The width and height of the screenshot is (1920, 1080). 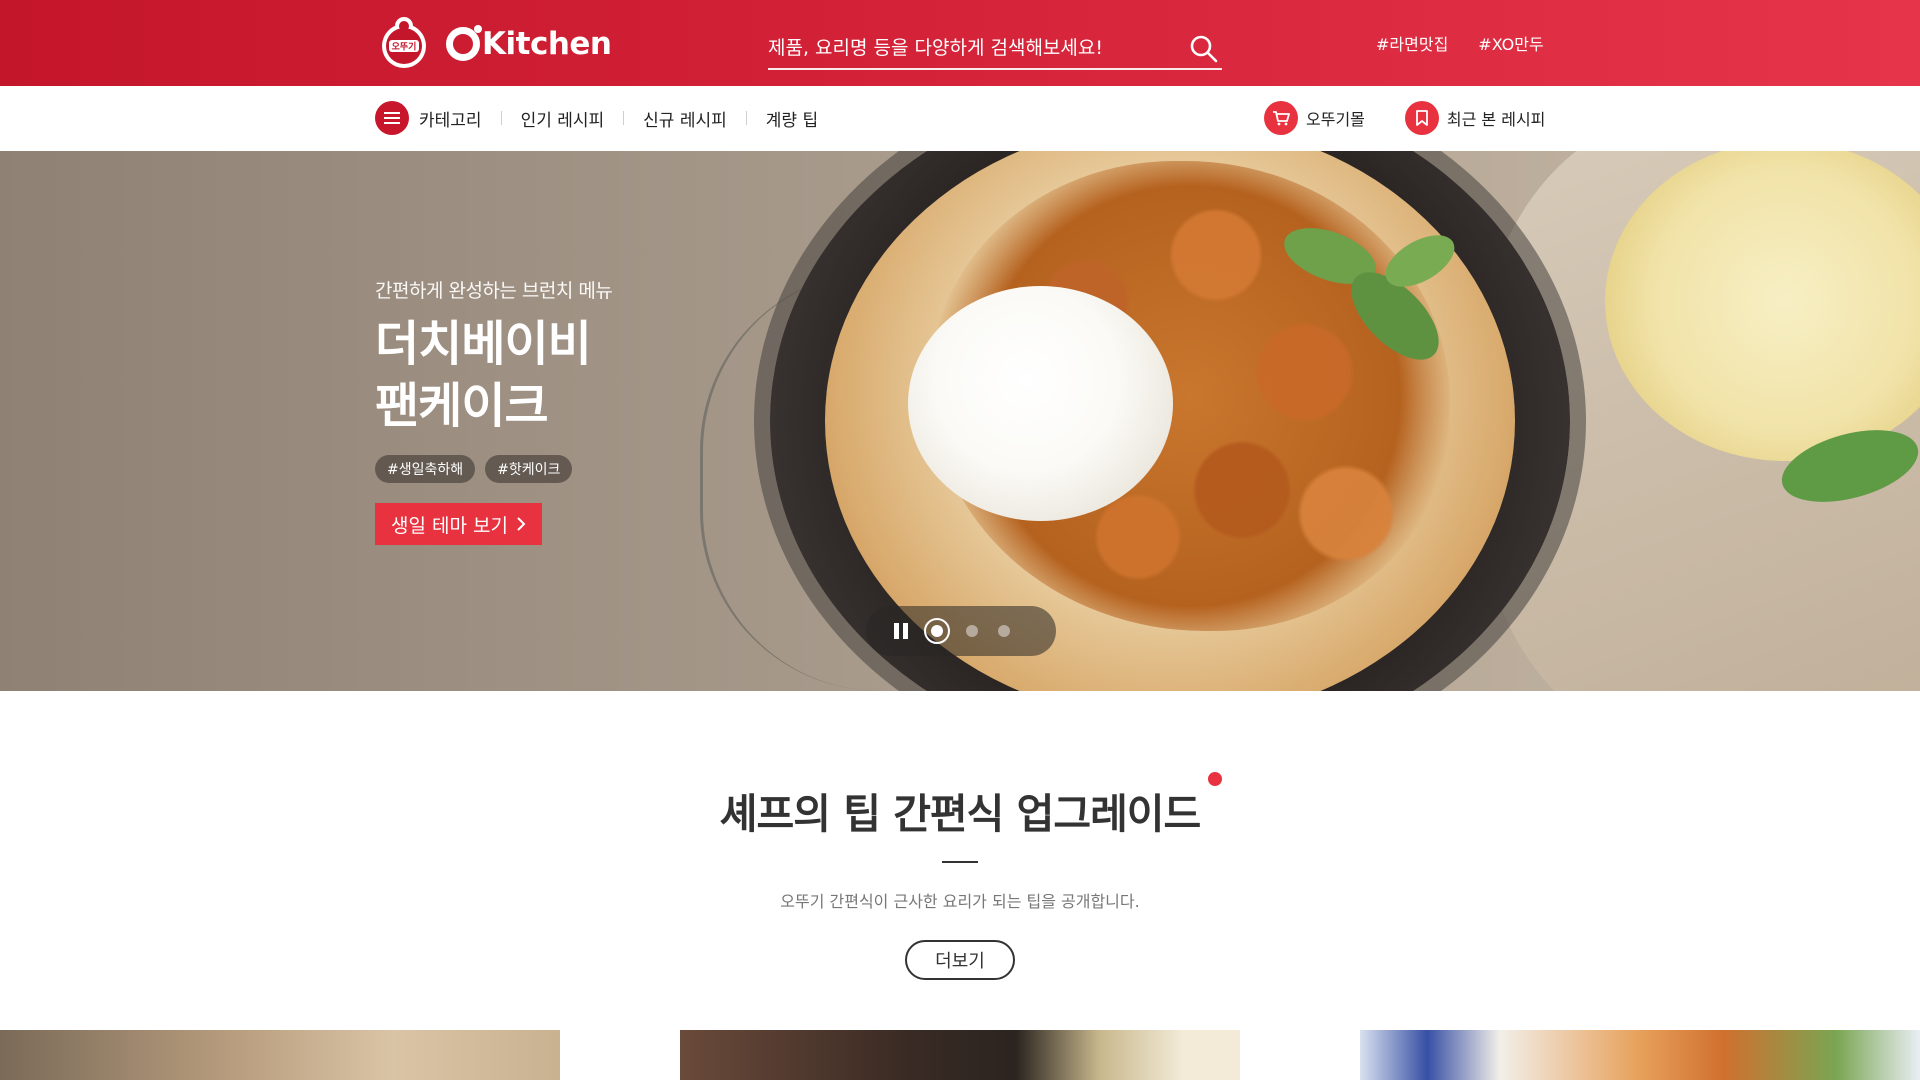 I want to click on more-button-label: 더보기, so click(x=960, y=961).